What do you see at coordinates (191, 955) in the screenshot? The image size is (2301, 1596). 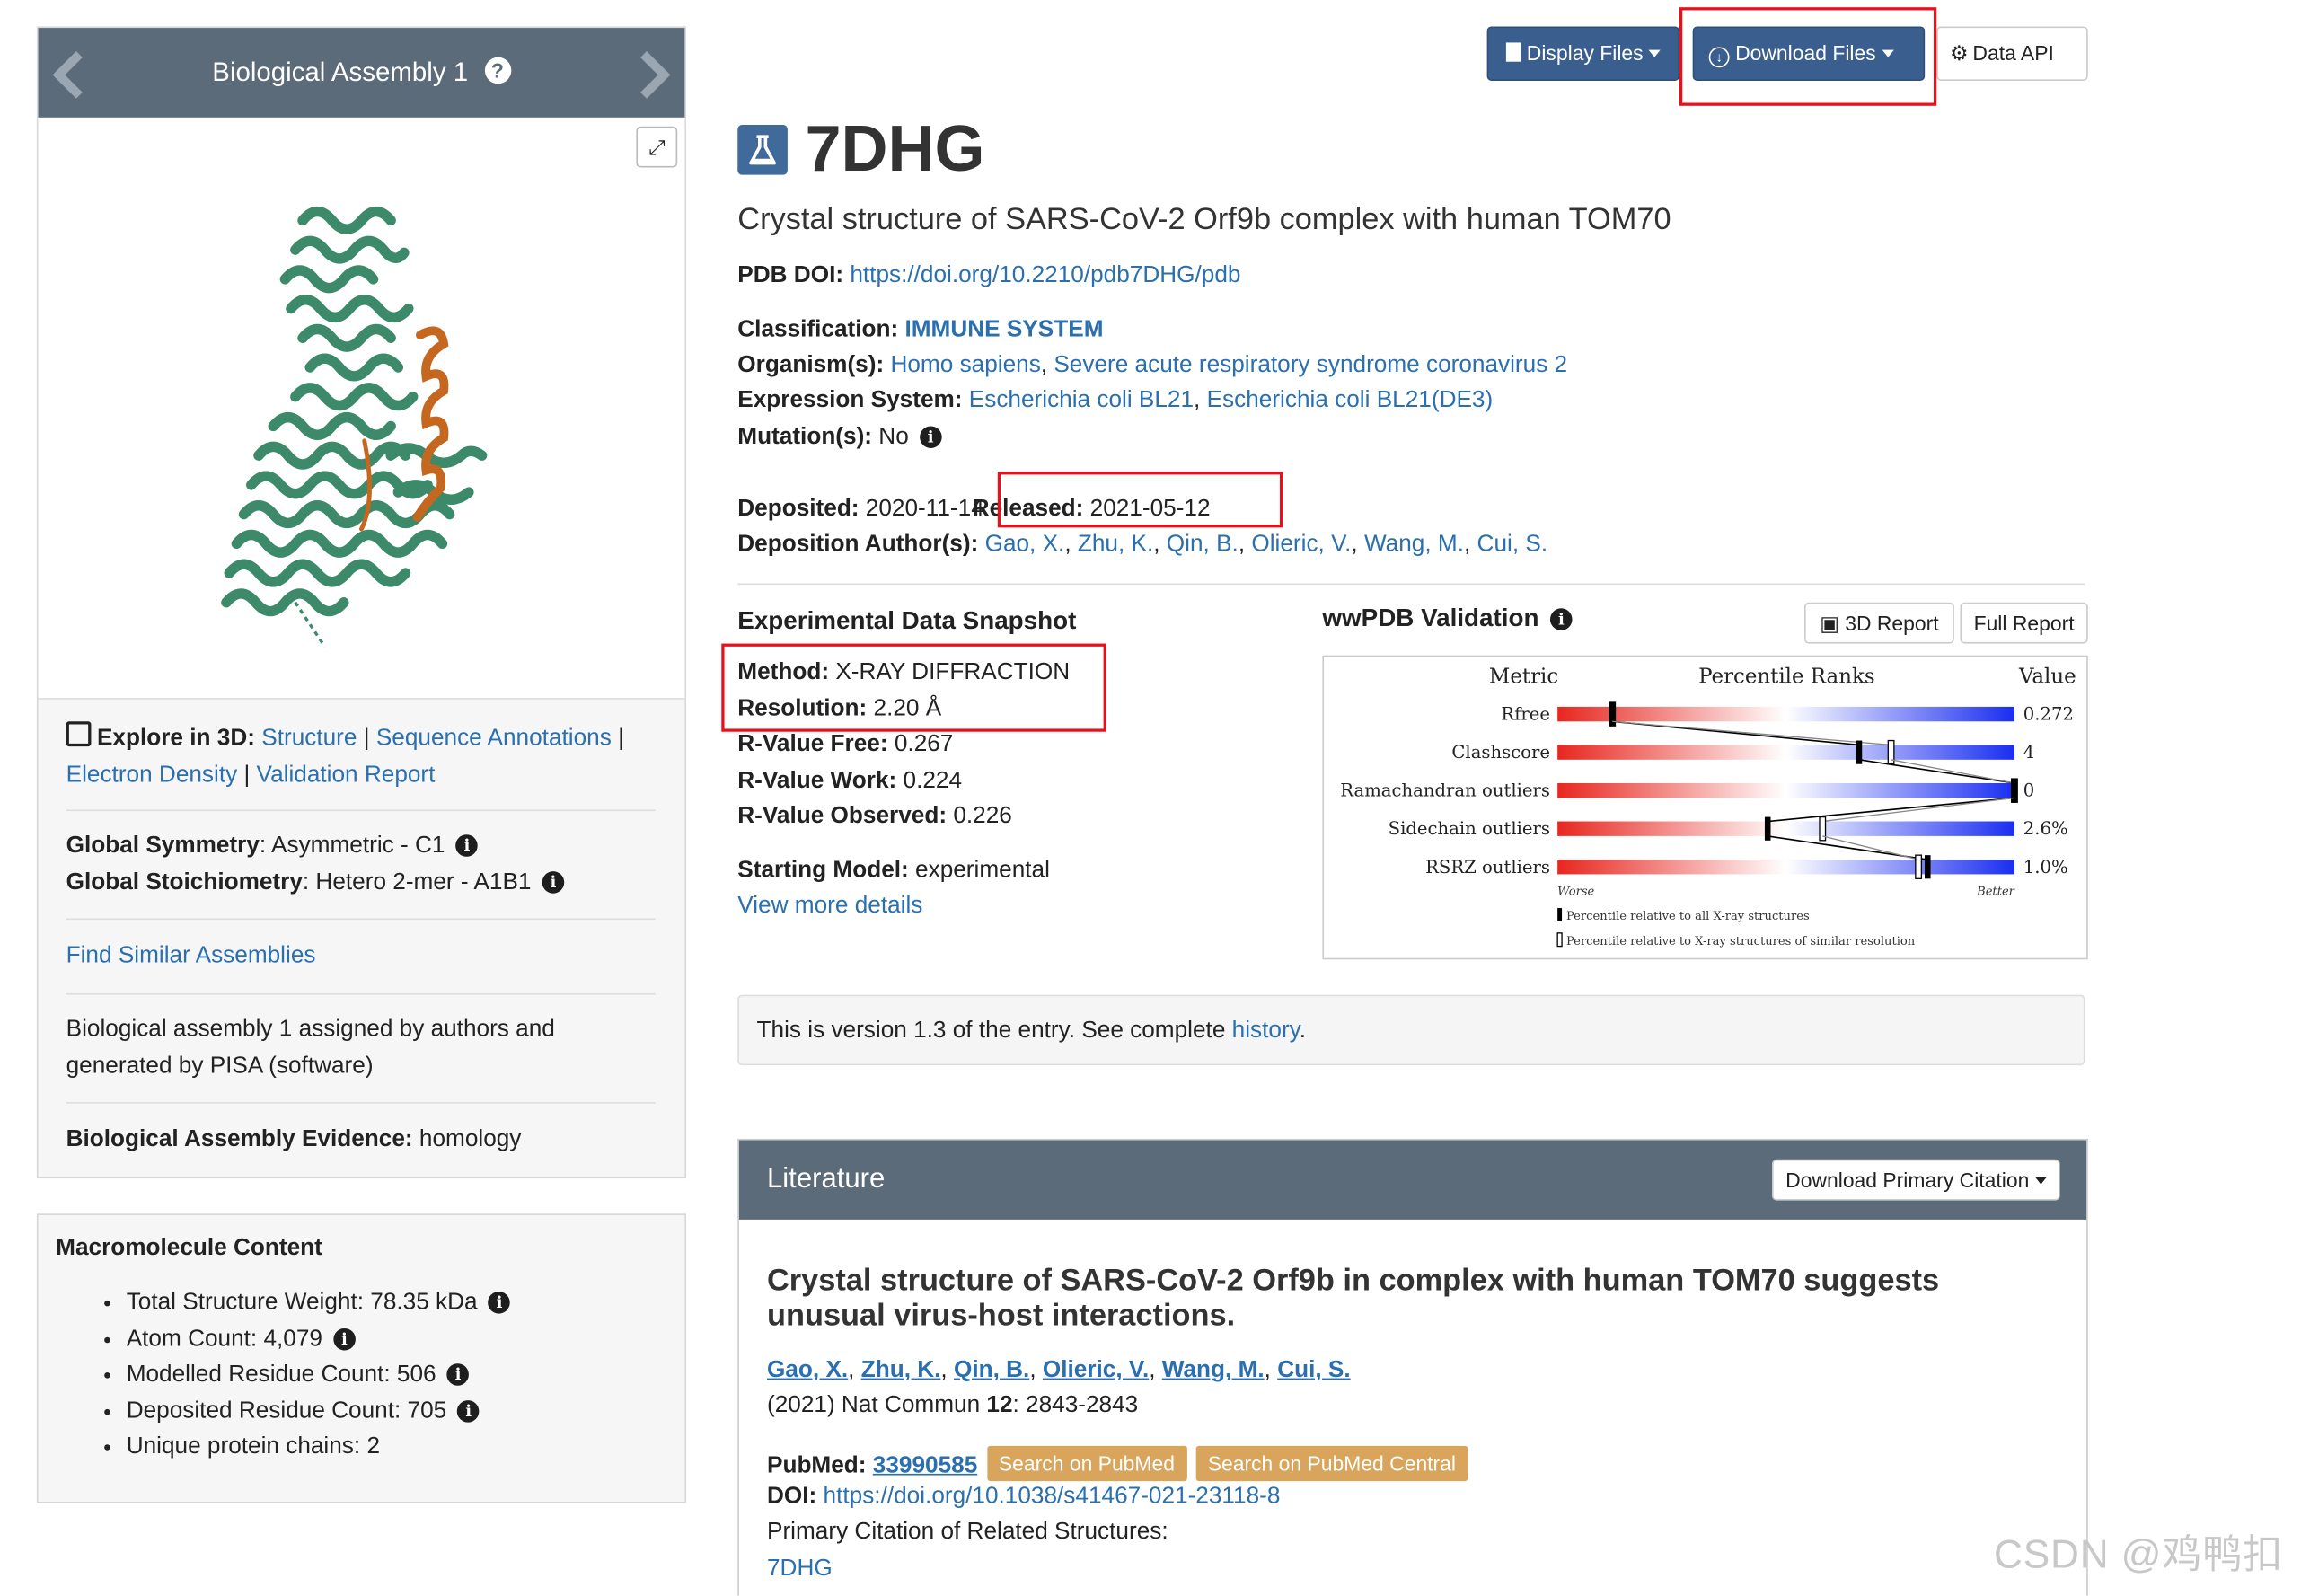 I see `find-similar-link: Find Similar Assemblies` at bounding box center [191, 955].